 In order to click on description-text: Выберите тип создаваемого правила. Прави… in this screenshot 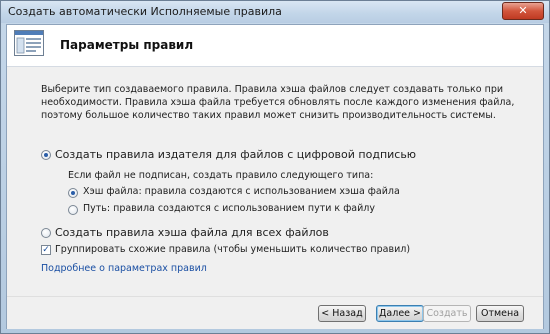, I will do `click(278, 102)`.